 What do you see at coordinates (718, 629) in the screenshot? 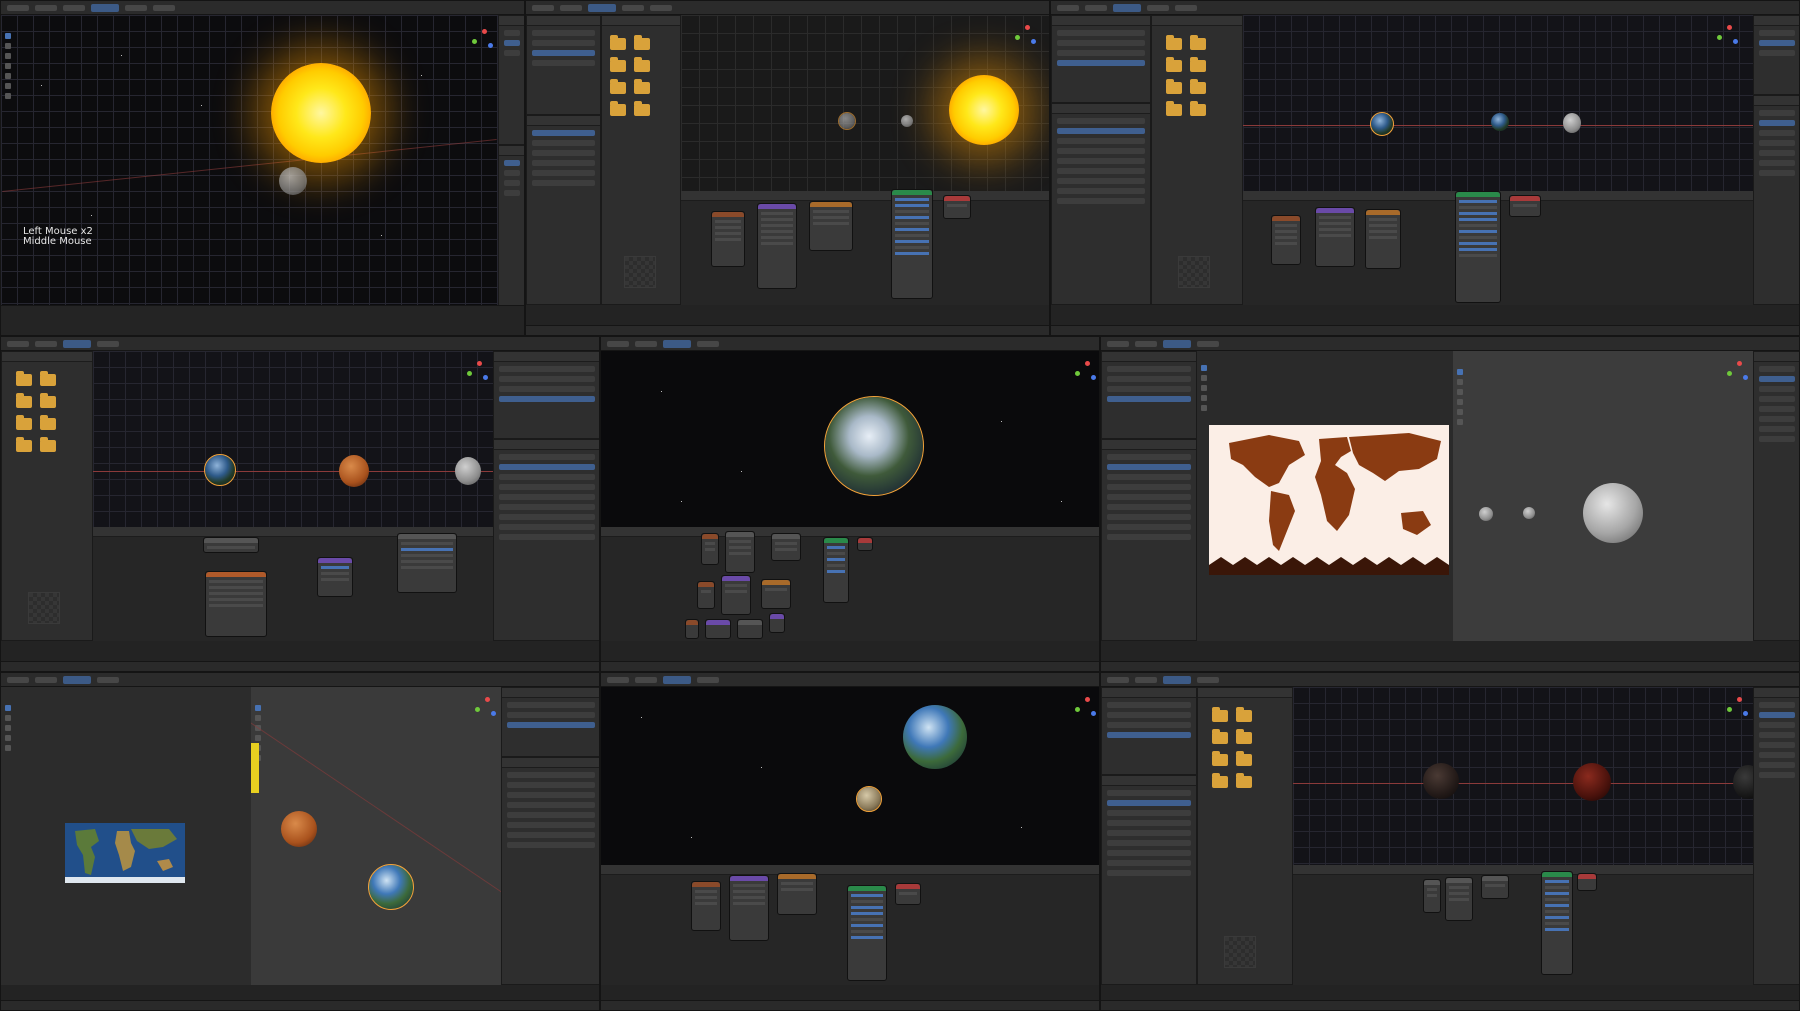
I see `noise-node` at bounding box center [718, 629].